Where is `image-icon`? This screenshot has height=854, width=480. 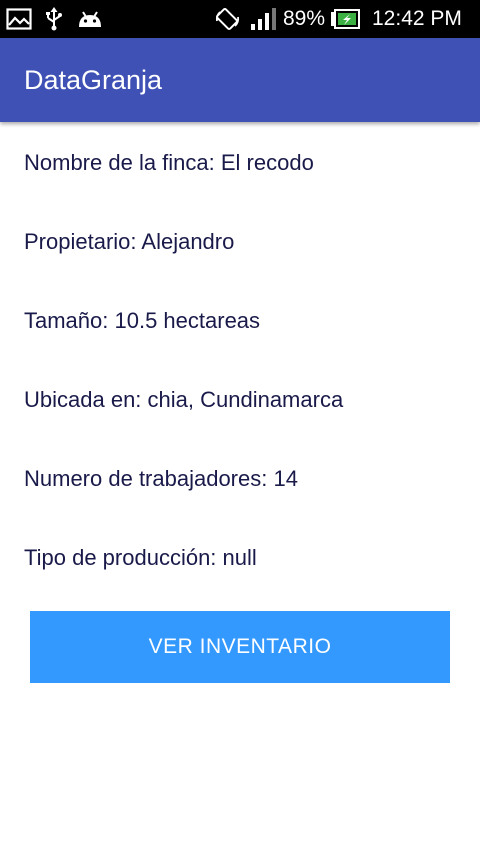
image-icon is located at coordinates (19, 19).